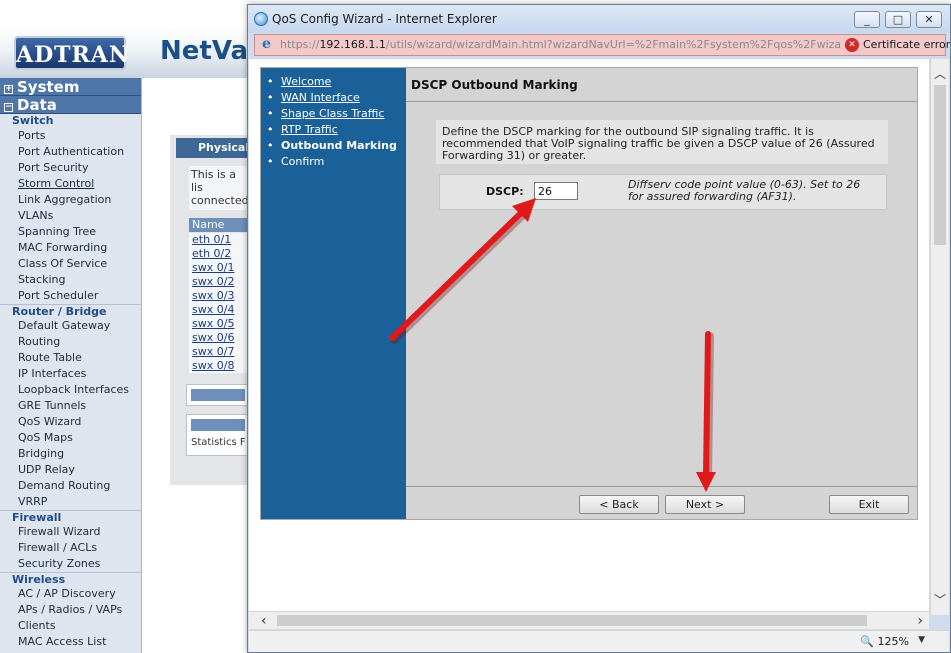 The width and height of the screenshot is (951, 653). What do you see at coordinates (661, 85) in the screenshot?
I see `page-title: DSCP Outbound Marking` at bounding box center [661, 85].